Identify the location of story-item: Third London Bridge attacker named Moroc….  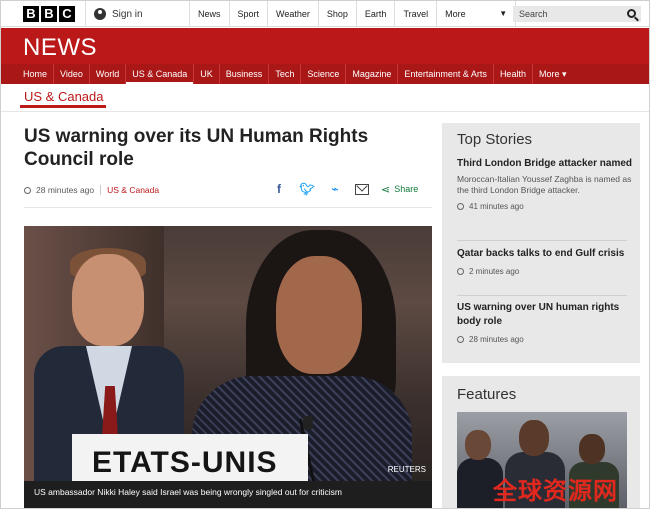
(545, 184).